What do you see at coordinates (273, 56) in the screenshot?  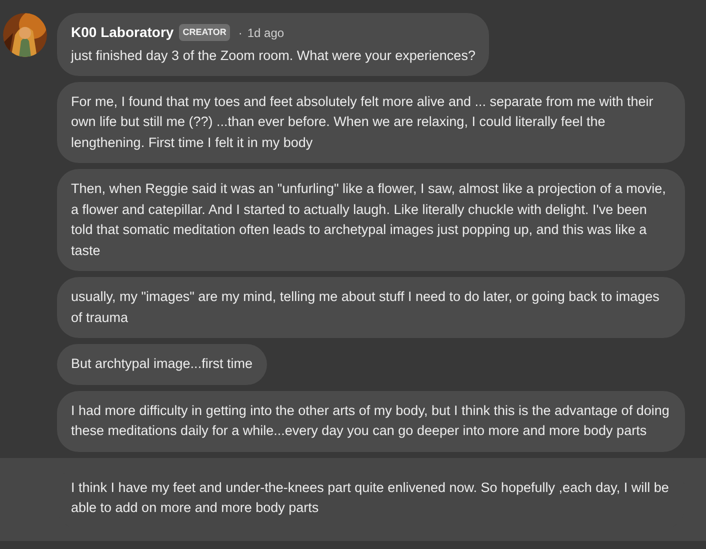 I see `message-text: just finished day 3 of the Zoom room. What were your experiences?` at bounding box center [273, 56].